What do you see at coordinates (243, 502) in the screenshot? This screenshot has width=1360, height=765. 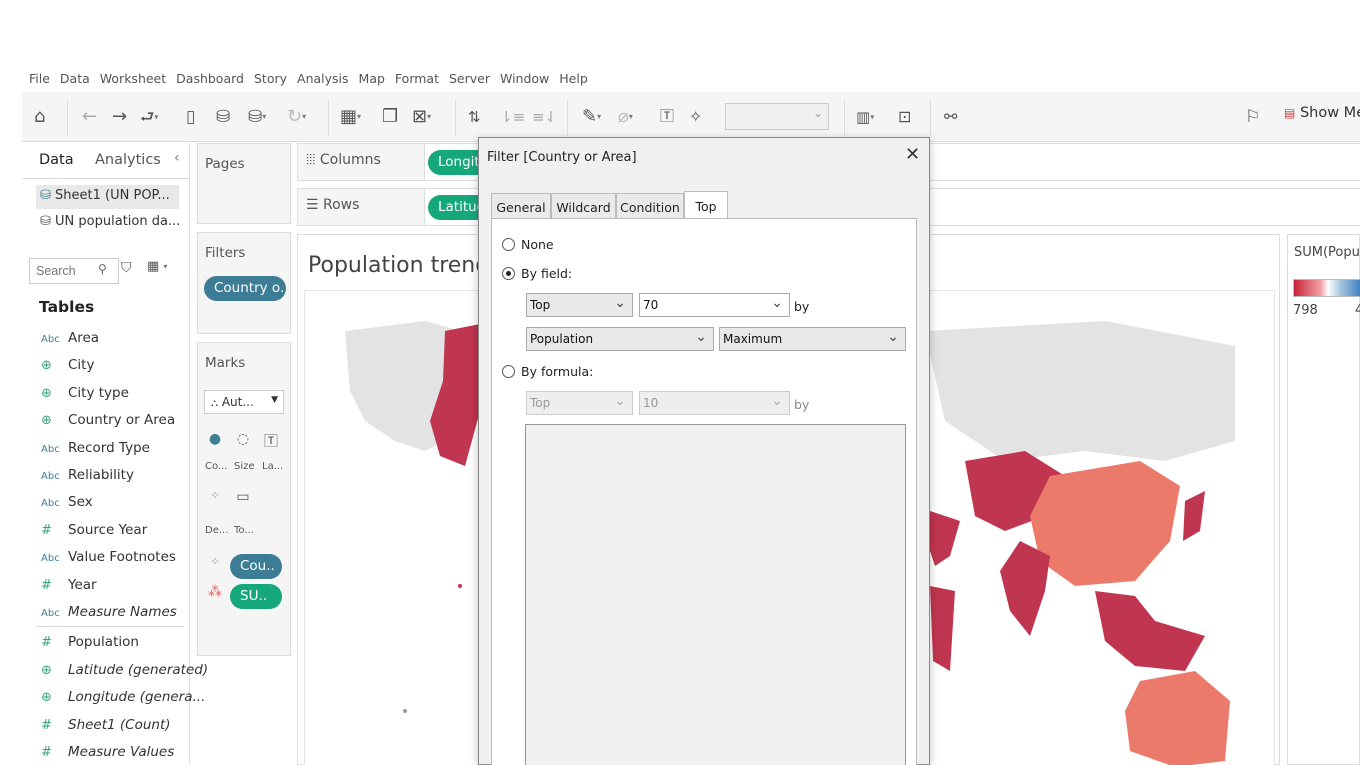 I see `tooltip-icon: ▭` at bounding box center [243, 502].